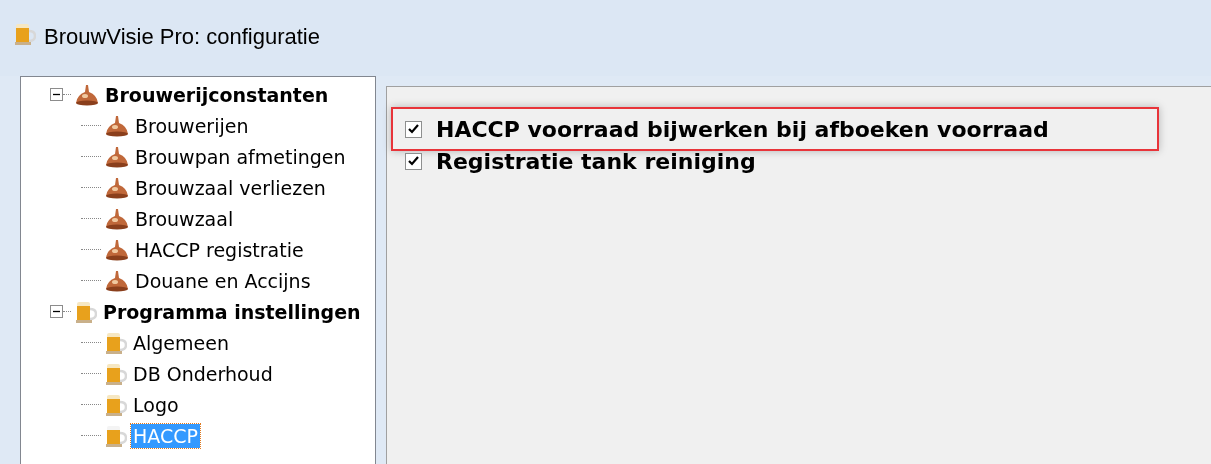 This screenshot has height=464, width=1211. Describe the element at coordinates (184, 218) in the screenshot. I see `tree-item: Brouwzaal` at that location.